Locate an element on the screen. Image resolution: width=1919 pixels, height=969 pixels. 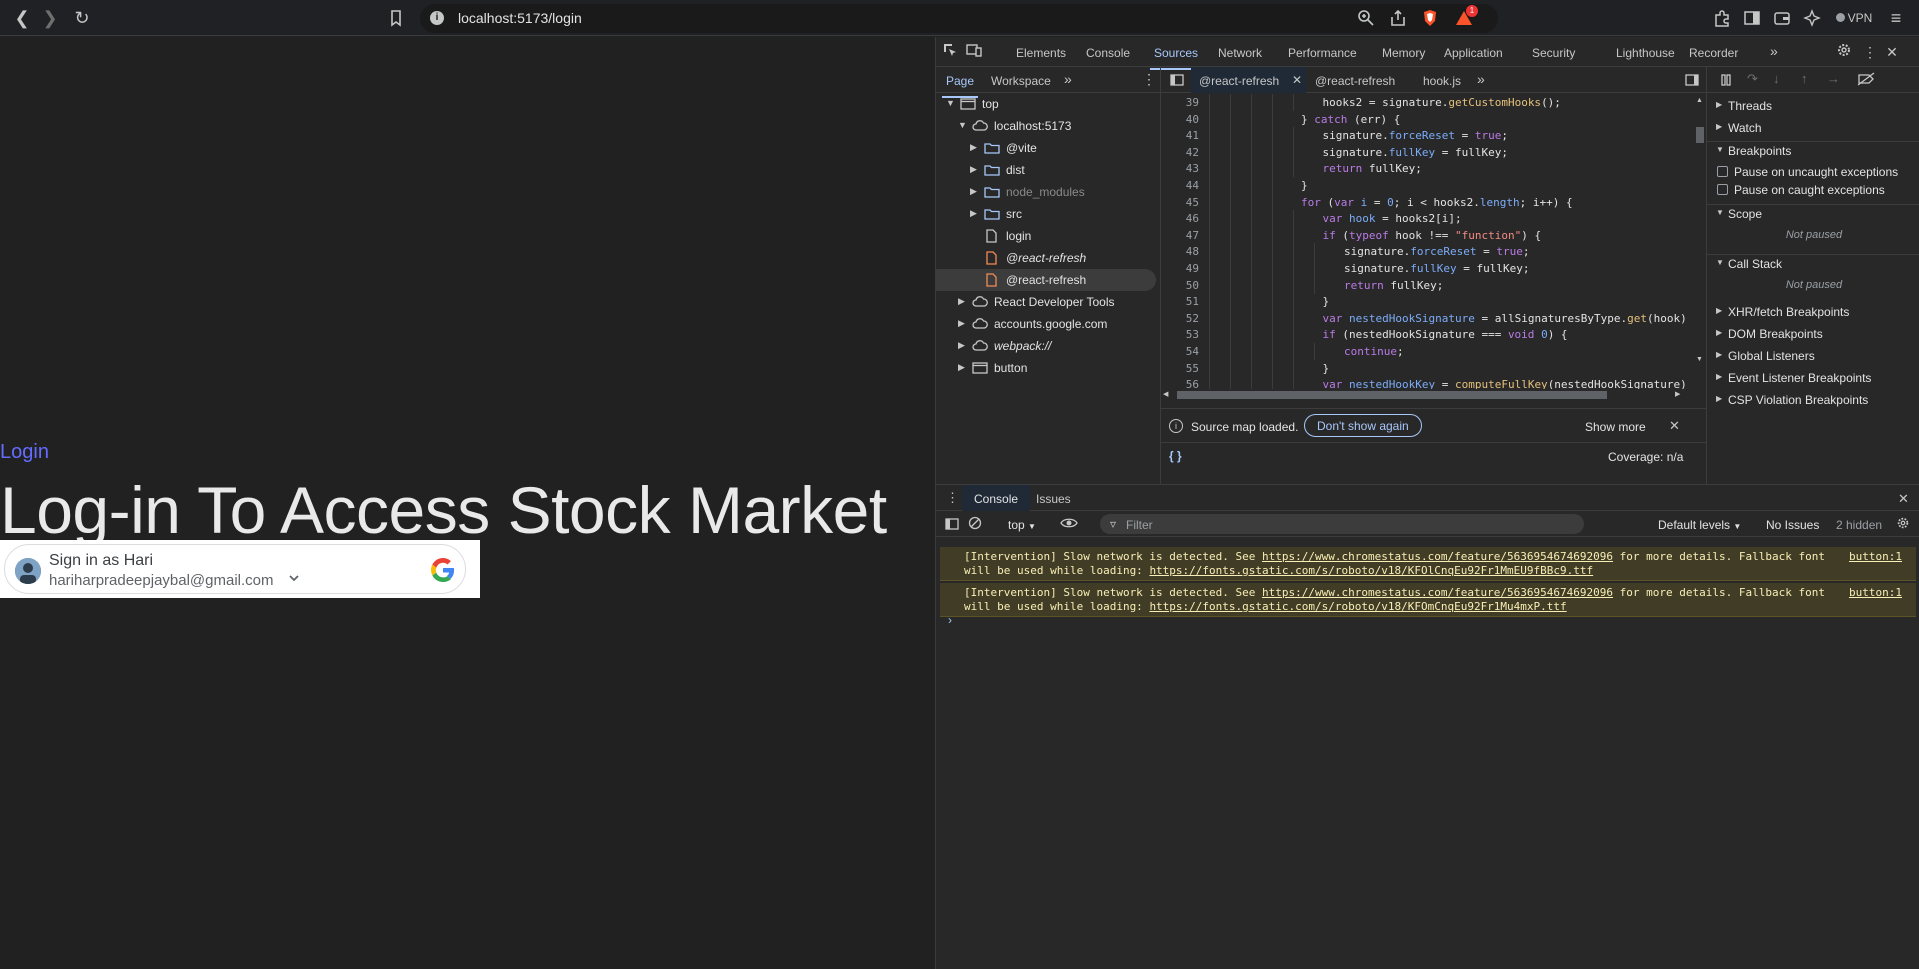
editor-tab-react-refresh-1: @react-refresh is located at coordinates (1239, 81).